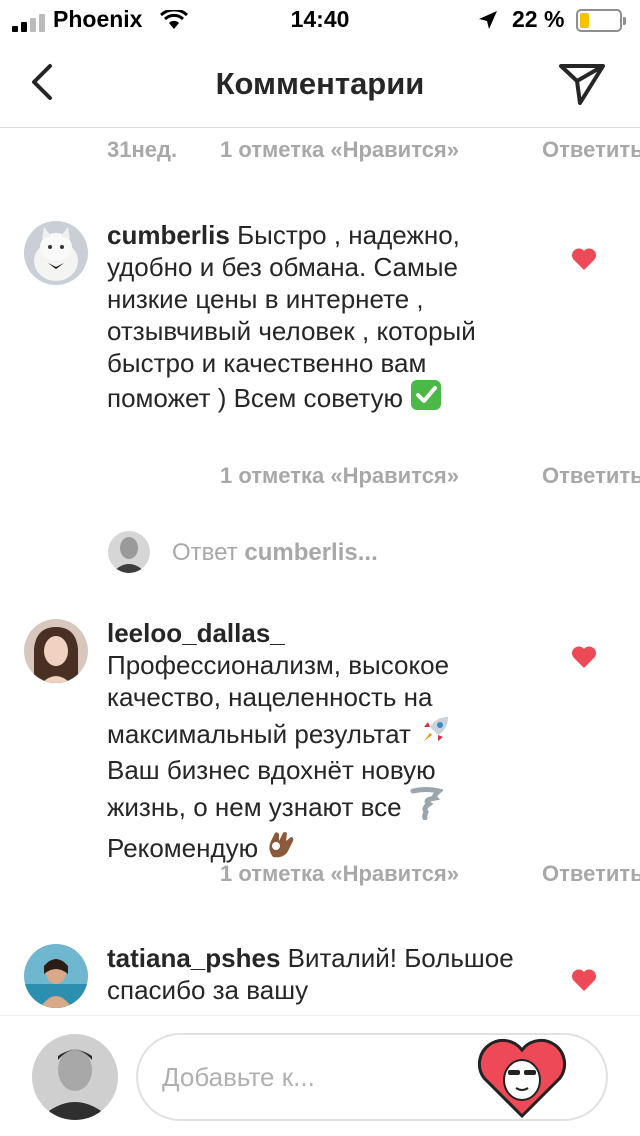 The image size is (640, 1136). What do you see at coordinates (193, 958) in the screenshot?
I see `comment-username: tatiana_pshes` at bounding box center [193, 958].